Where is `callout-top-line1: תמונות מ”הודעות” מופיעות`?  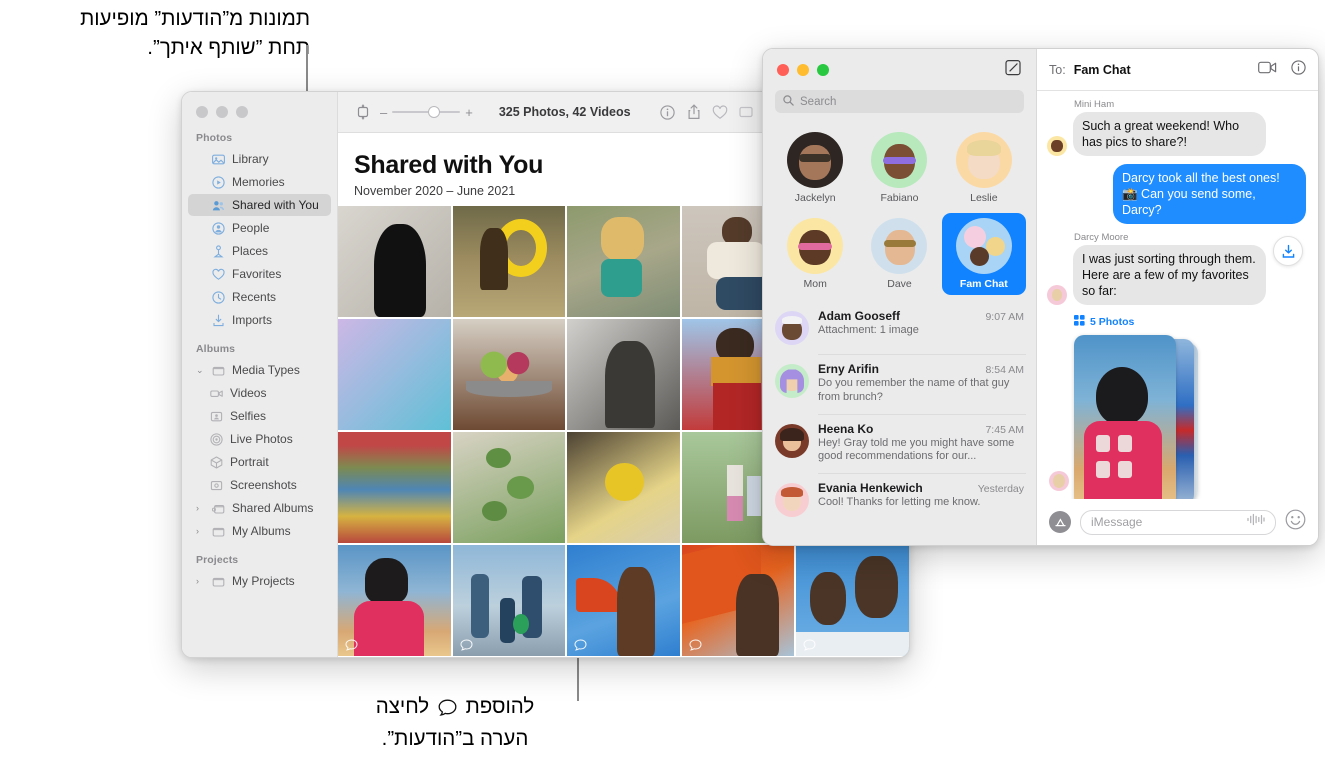 callout-top-line1: תמונות מ”הודעות” מופיעות is located at coordinates (195, 18).